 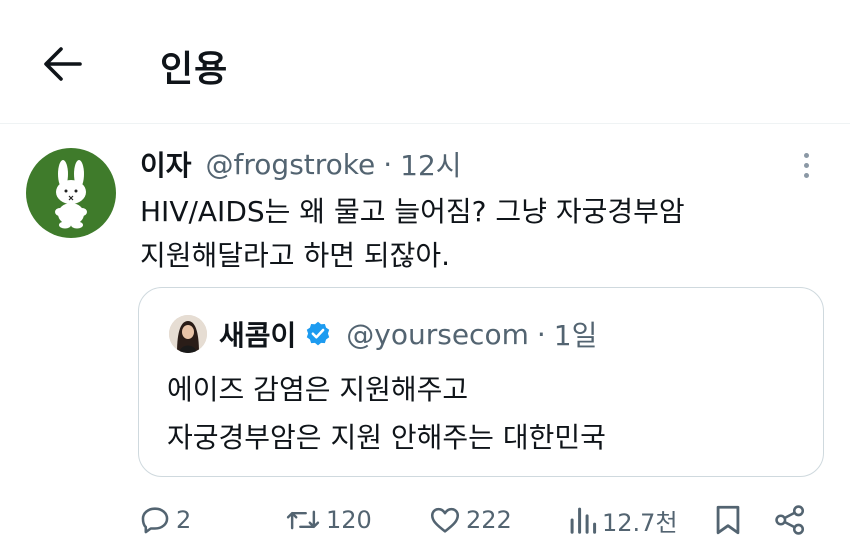 What do you see at coordinates (425, 520) in the screenshot?
I see `action-bar: 2 120 222 12.7천` at bounding box center [425, 520].